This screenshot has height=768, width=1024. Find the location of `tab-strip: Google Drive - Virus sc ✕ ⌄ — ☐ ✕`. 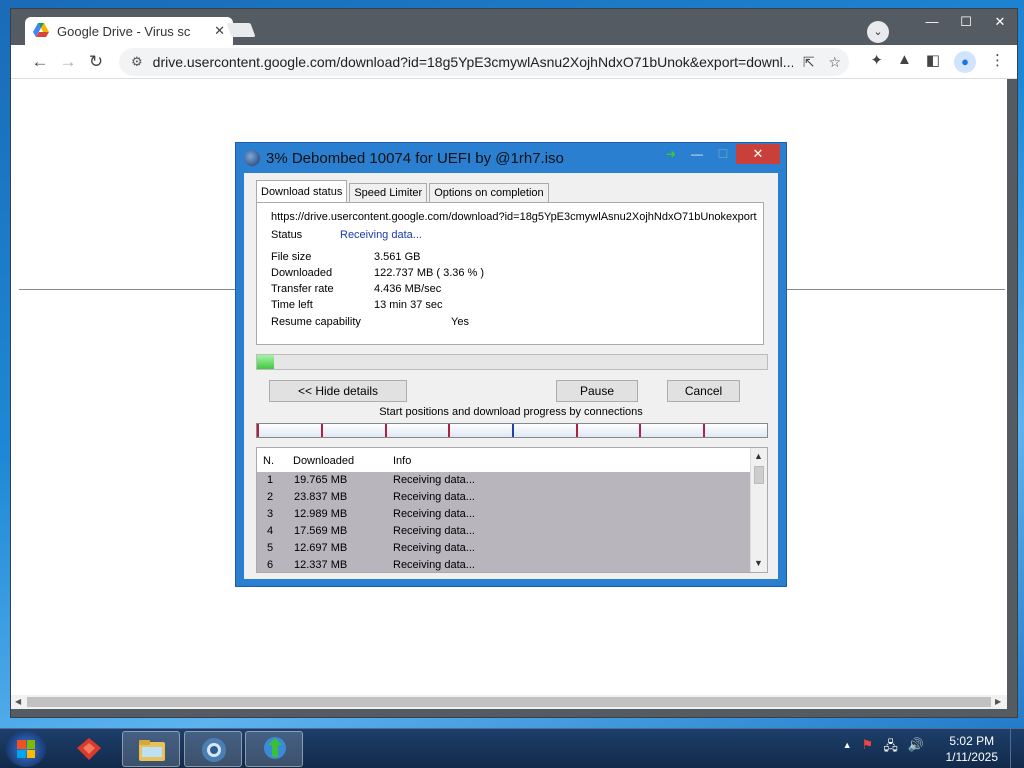

tab-strip: Google Drive - Virus sc ✕ ⌄ — ☐ ✕ is located at coordinates (514, 27).